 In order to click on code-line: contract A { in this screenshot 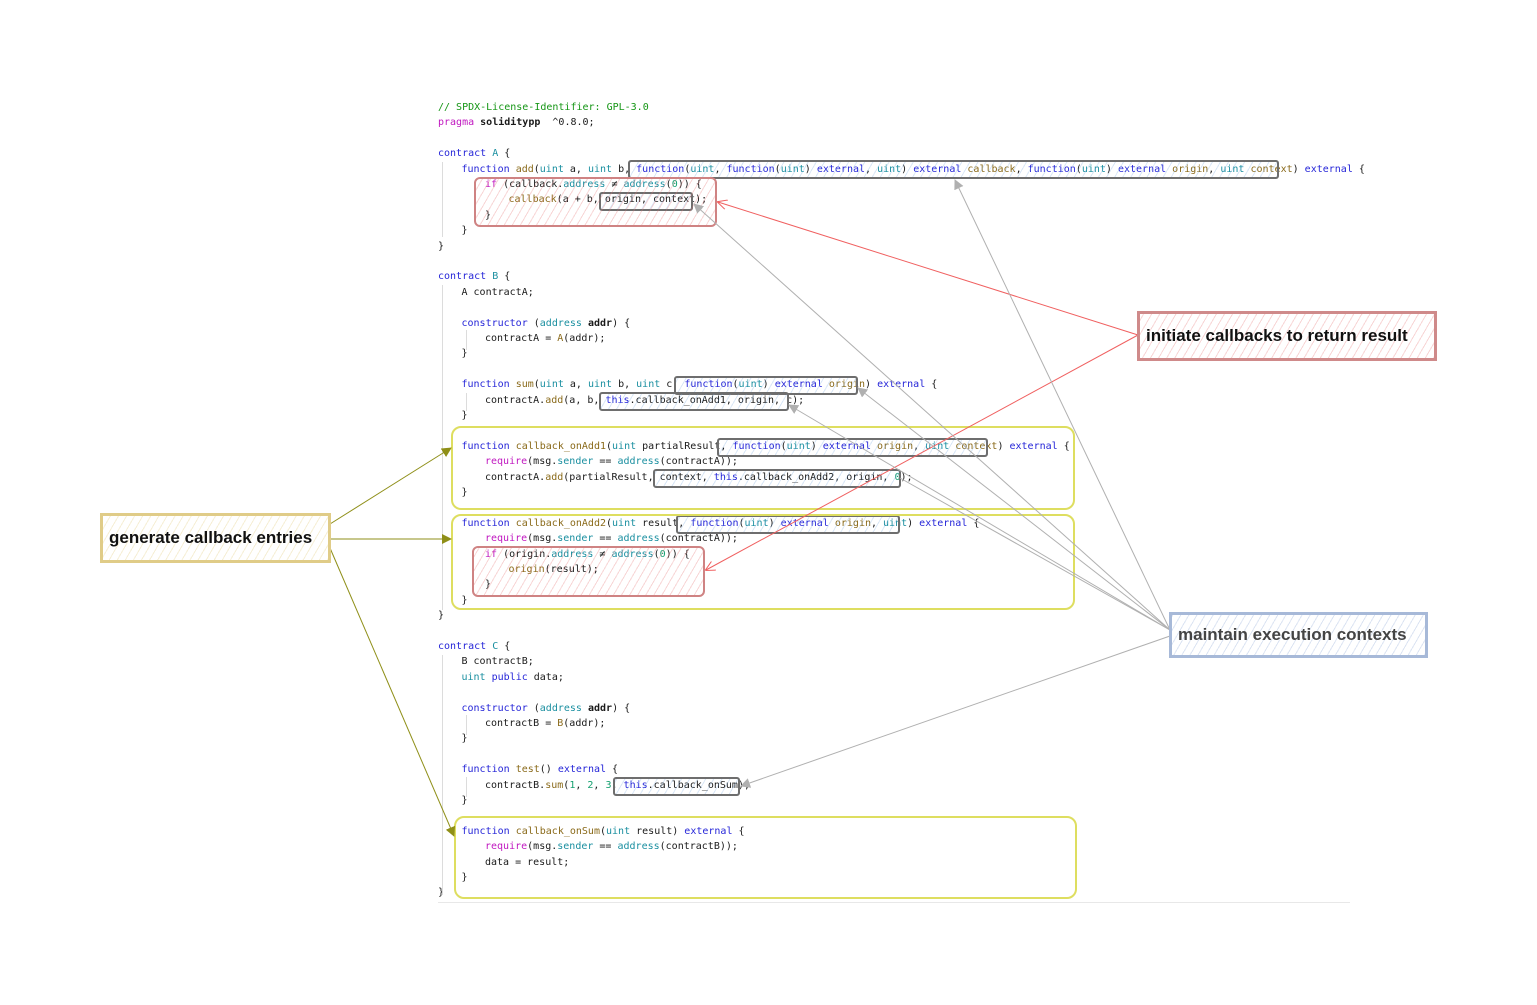, I will do `click(474, 153)`.